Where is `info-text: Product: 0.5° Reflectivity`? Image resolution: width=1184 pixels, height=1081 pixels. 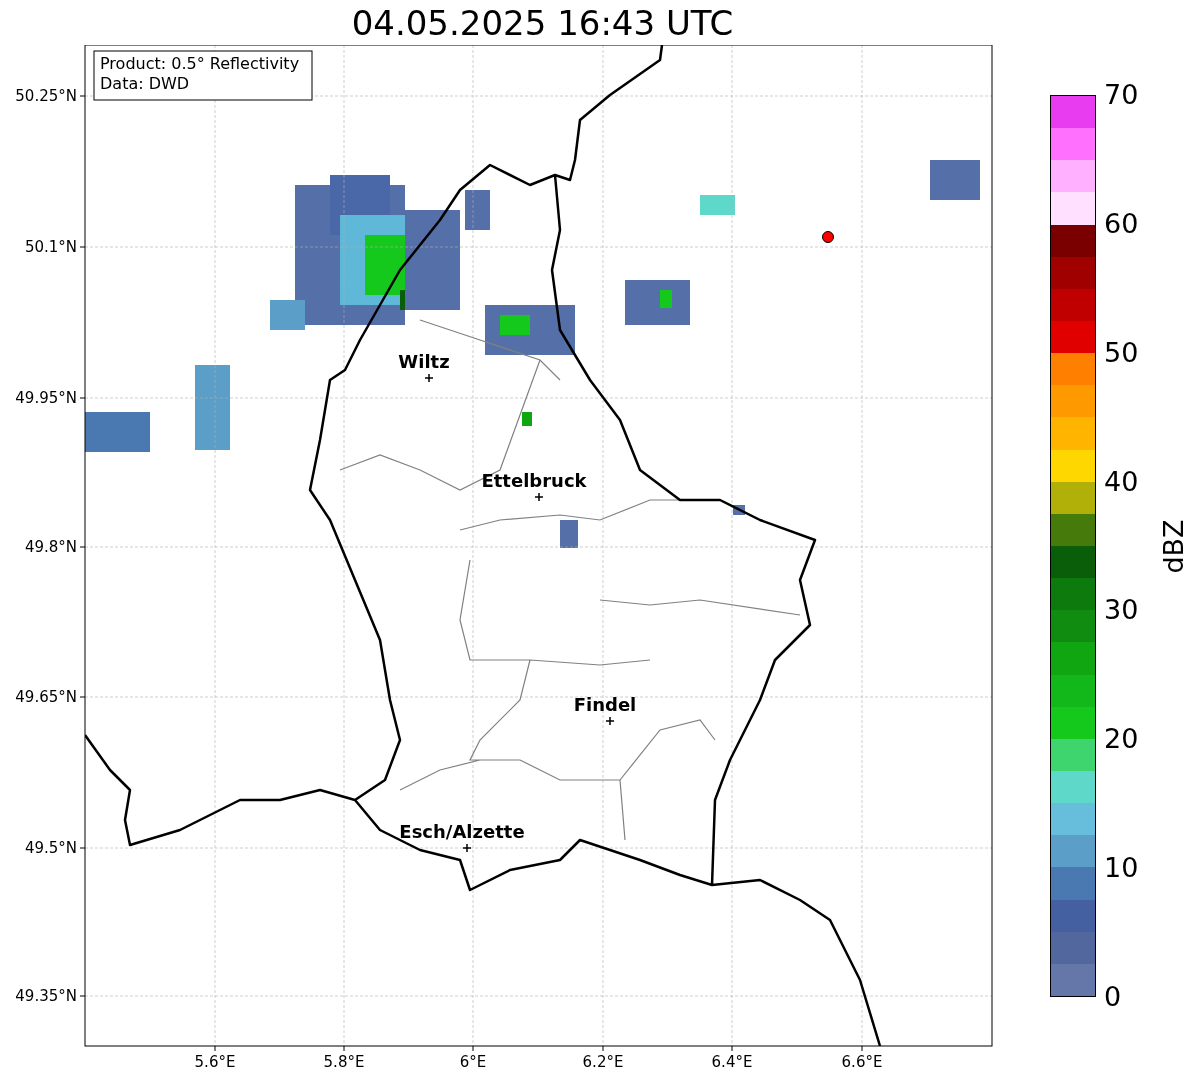
info-text: Product: 0.5° Reflectivity is located at coordinates (200, 63).